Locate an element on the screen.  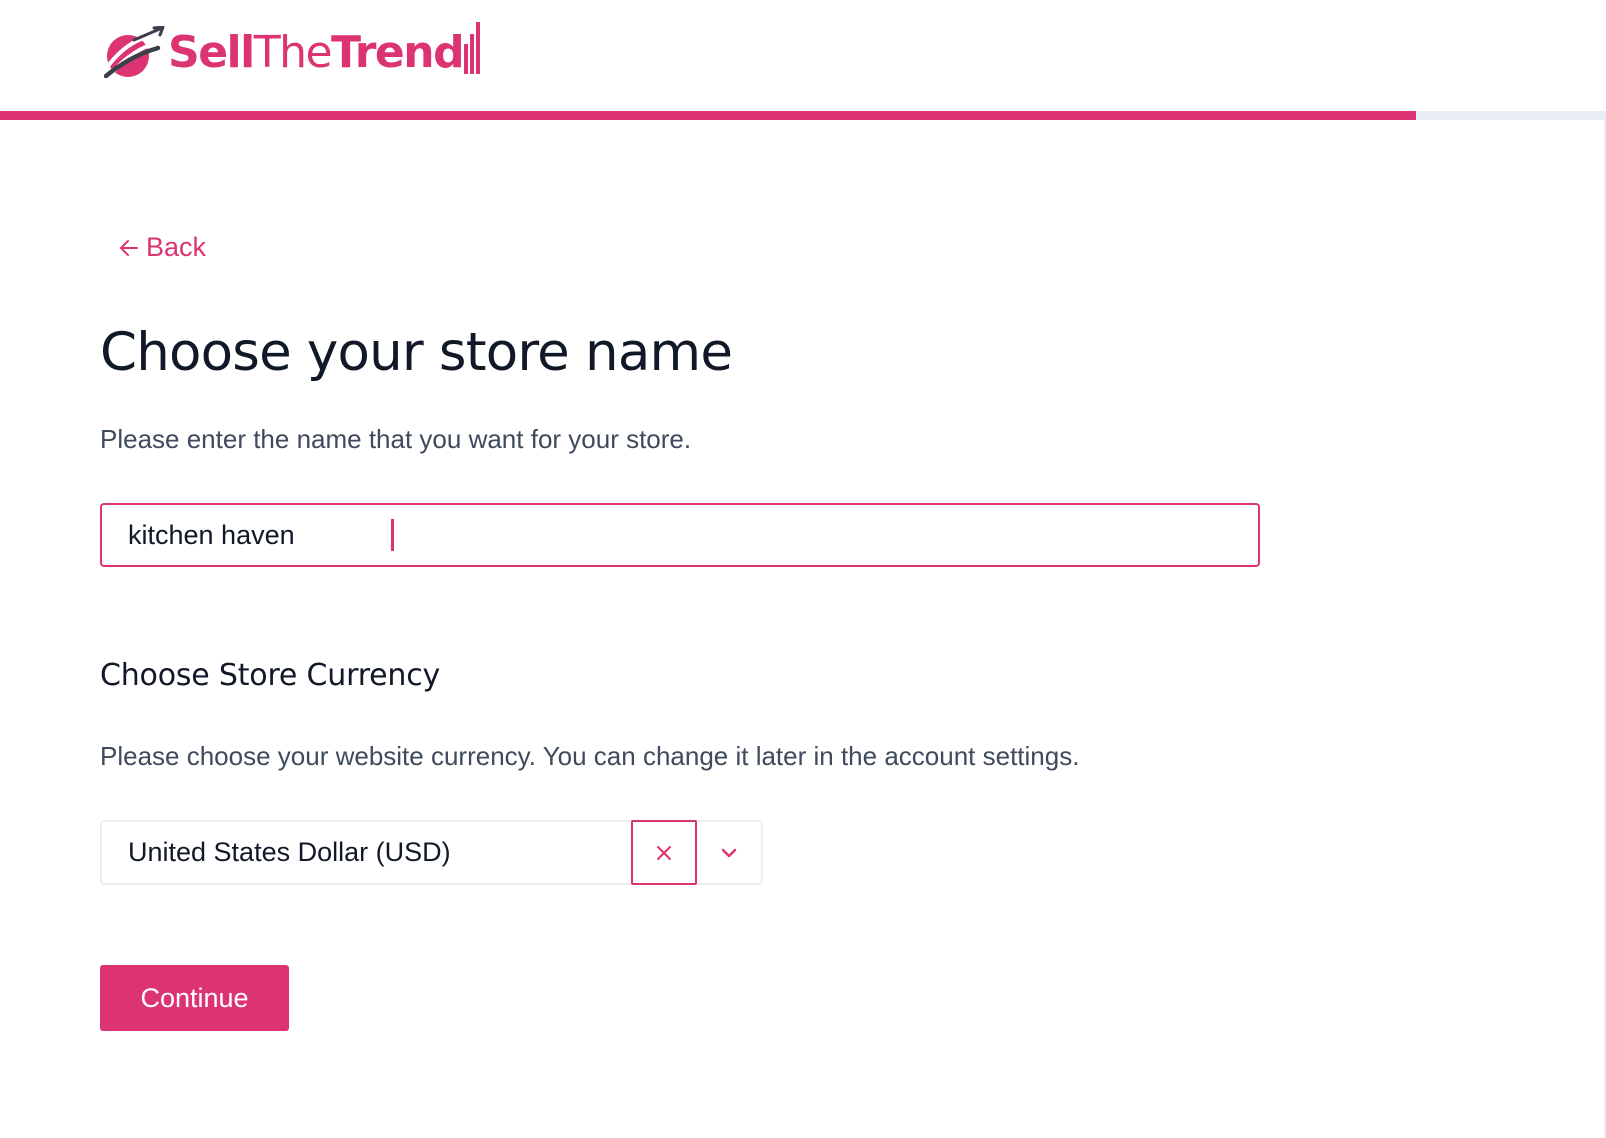
clear-currency-button is located at coordinates (664, 852).